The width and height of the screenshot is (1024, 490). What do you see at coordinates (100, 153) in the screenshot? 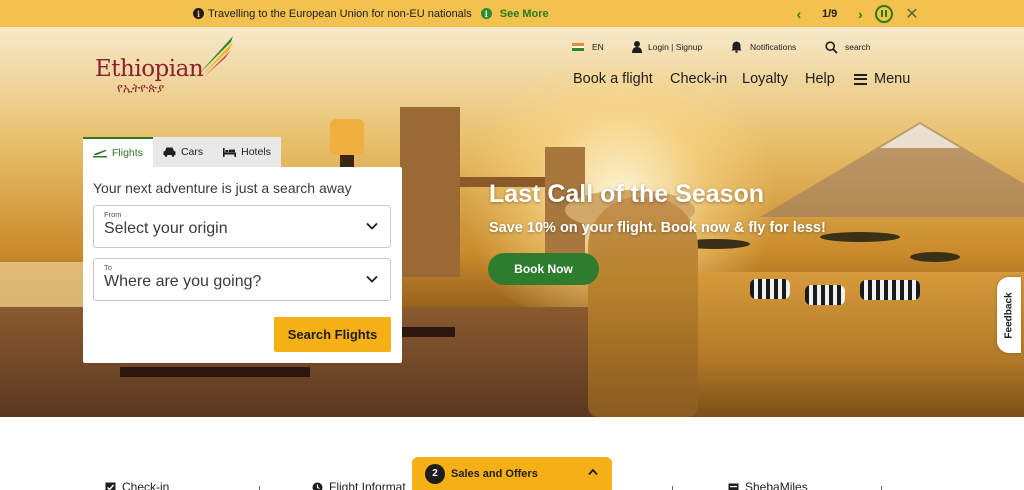
I see `plane-icon` at bounding box center [100, 153].